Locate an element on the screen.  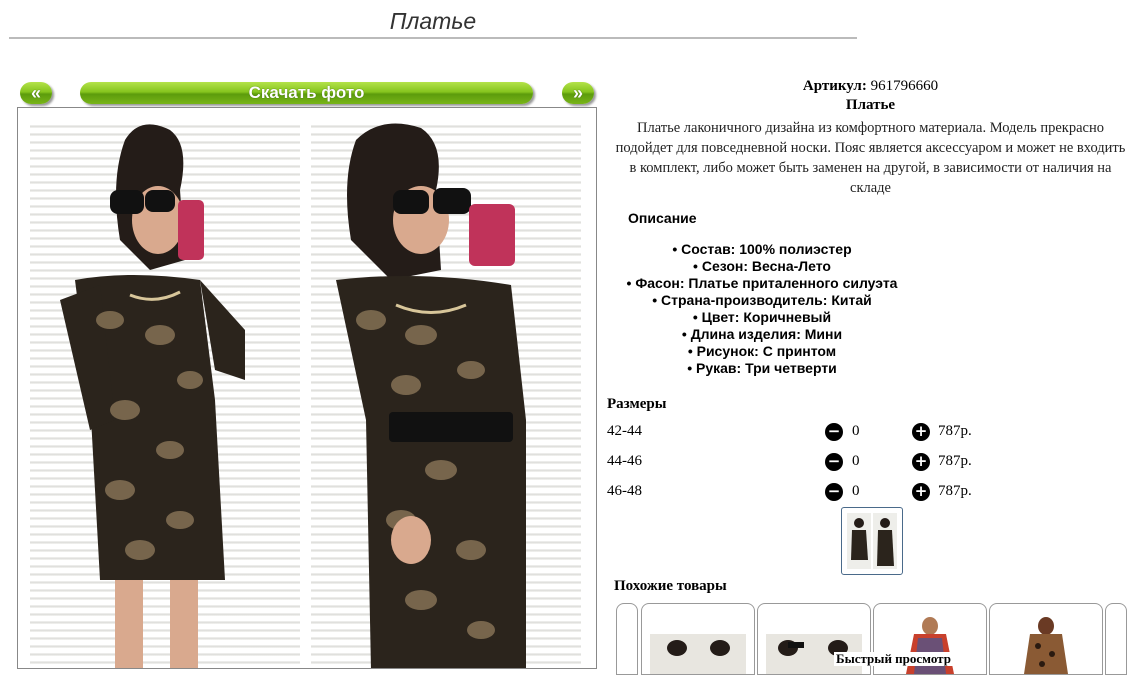
spec-item: Сезон: Весна-Лето is located at coordinates (762, 266).